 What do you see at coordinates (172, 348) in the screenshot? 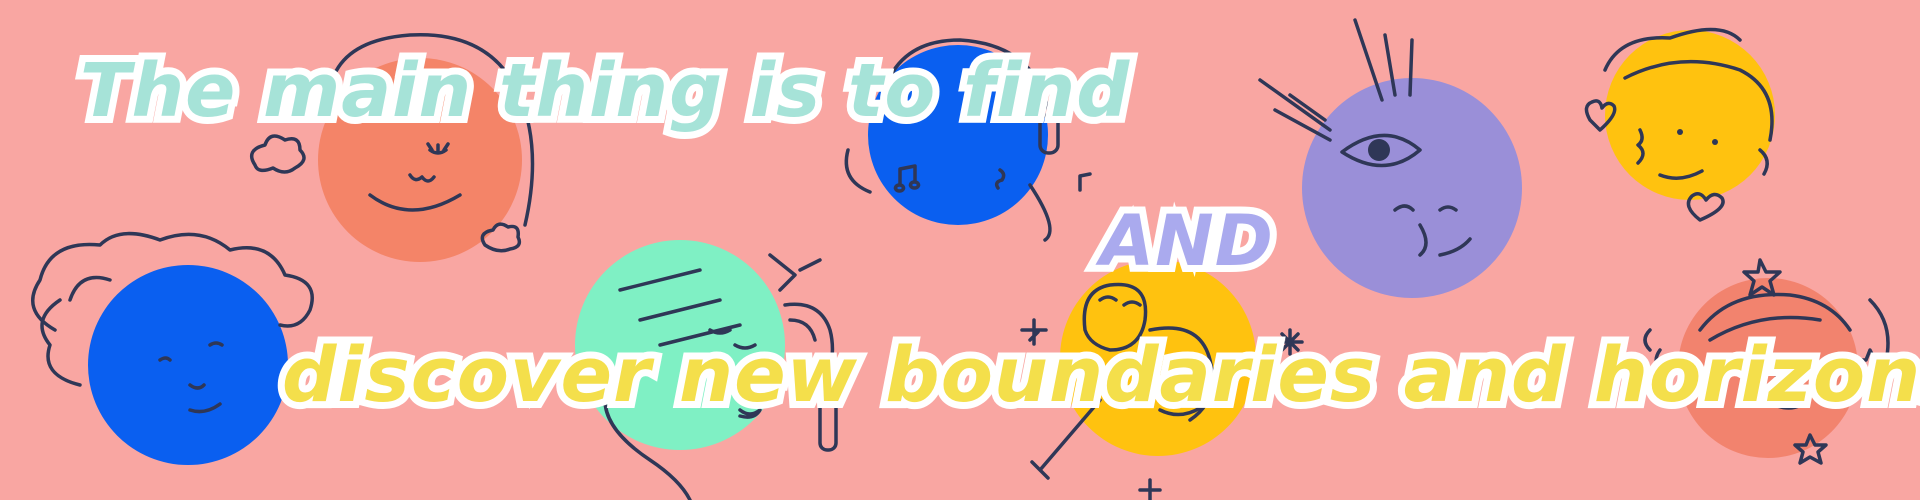
I see `blue-cloud-hair-face` at bounding box center [172, 348].